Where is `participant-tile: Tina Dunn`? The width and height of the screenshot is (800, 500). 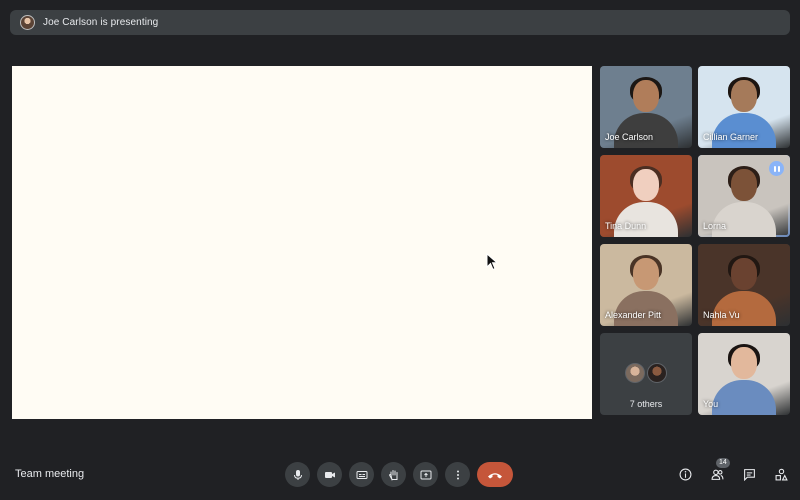 participant-tile: Tina Dunn is located at coordinates (646, 196).